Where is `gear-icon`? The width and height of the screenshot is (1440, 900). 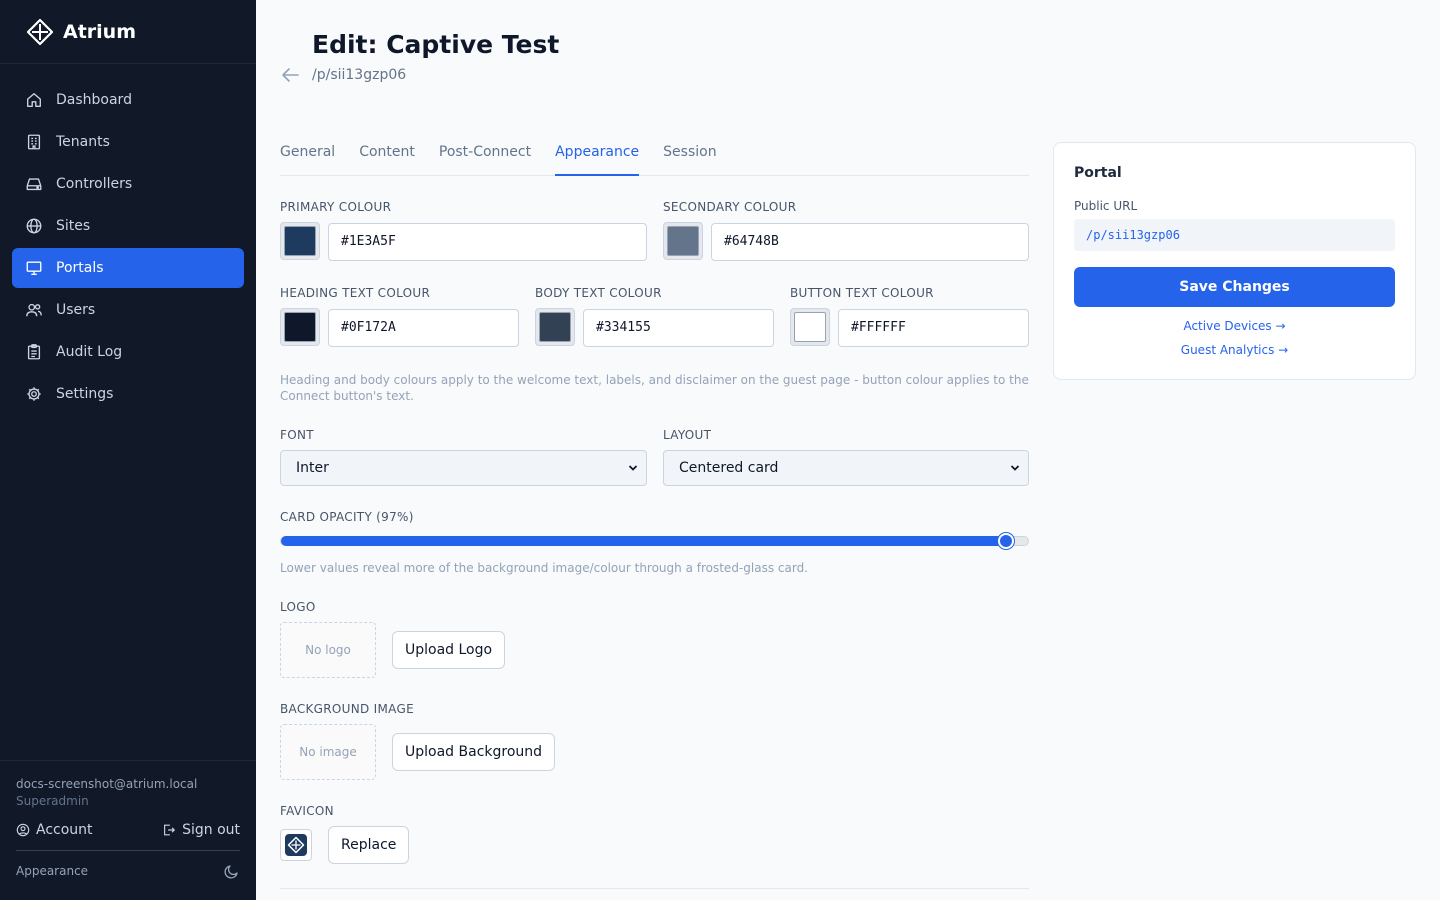 gear-icon is located at coordinates (34, 394).